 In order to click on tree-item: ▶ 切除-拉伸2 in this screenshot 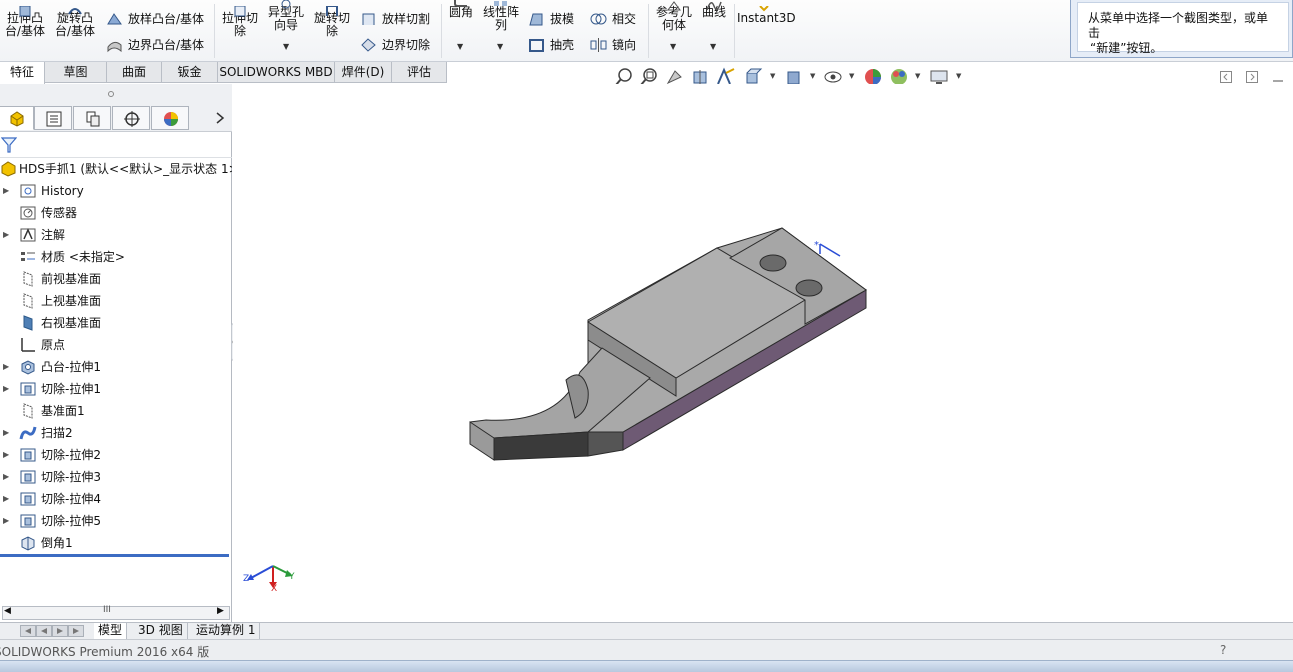, I will do `click(116, 455)`.